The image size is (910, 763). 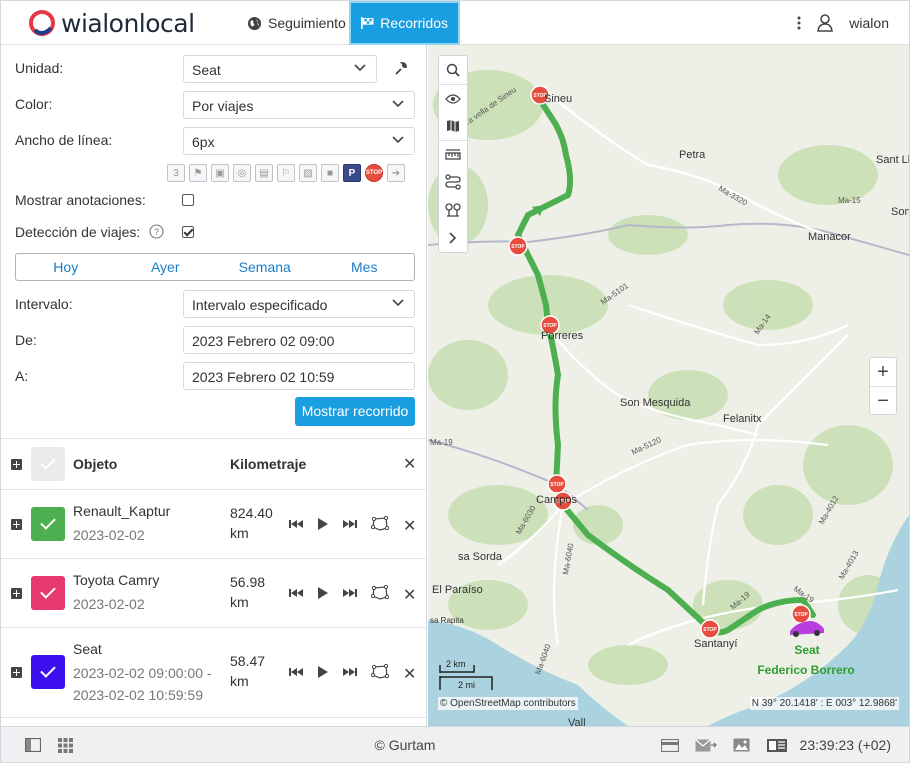 I want to click on svg-text: sa Sorda, so click(x=480, y=557).